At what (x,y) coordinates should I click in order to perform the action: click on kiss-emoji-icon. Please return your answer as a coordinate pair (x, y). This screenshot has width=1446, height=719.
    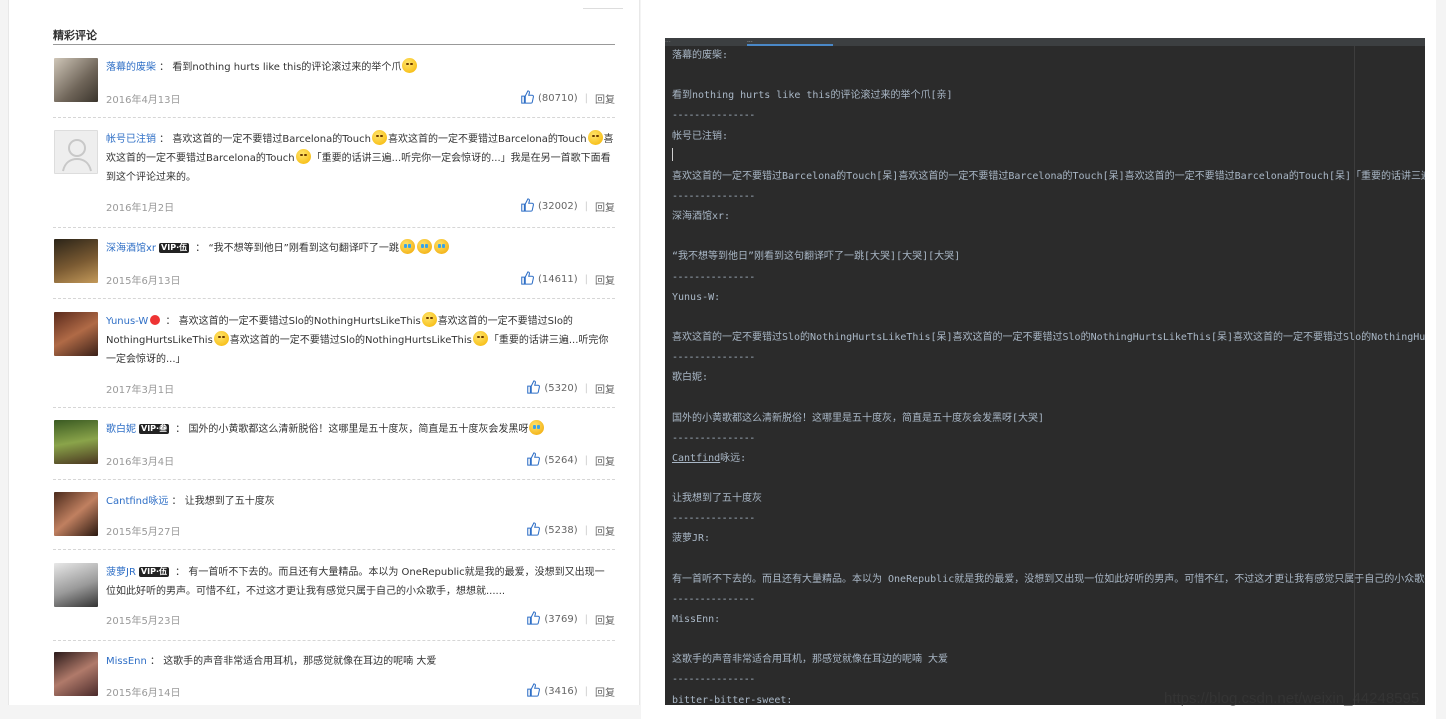
    Looking at the image, I should click on (410, 65).